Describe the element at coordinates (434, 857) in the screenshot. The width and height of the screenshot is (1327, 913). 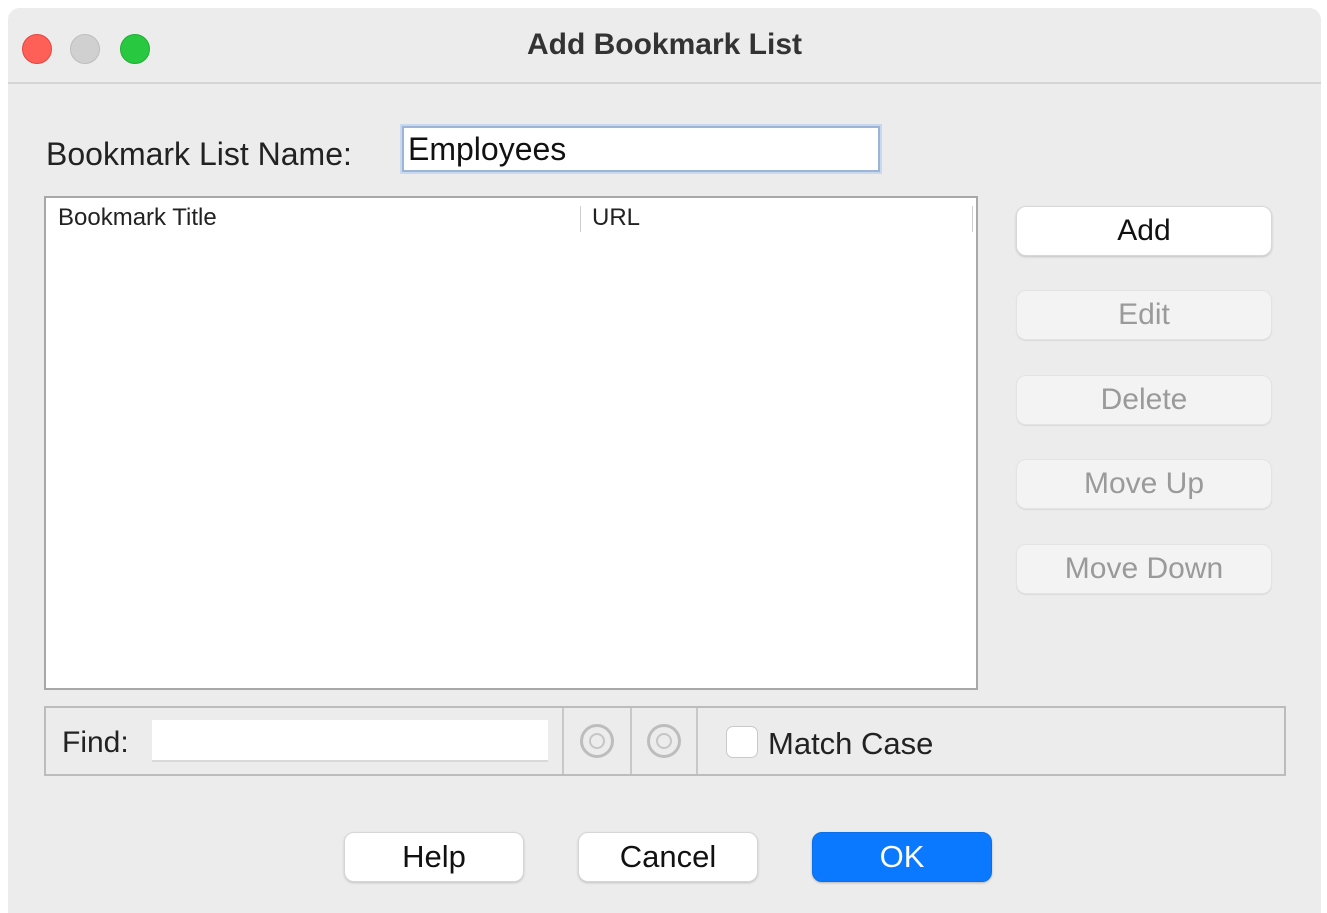
I see `help-button: Help` at that location.